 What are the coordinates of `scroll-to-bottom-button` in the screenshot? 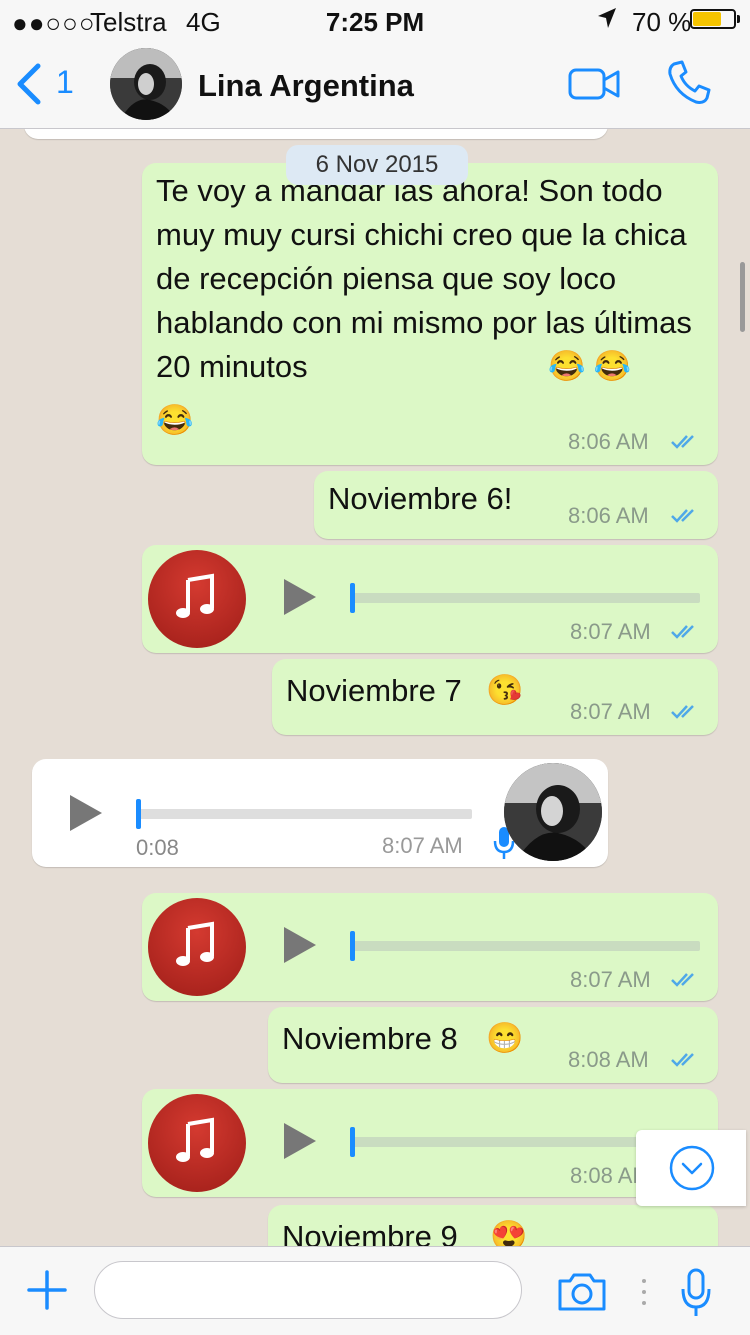 It's located at (691, 1168).